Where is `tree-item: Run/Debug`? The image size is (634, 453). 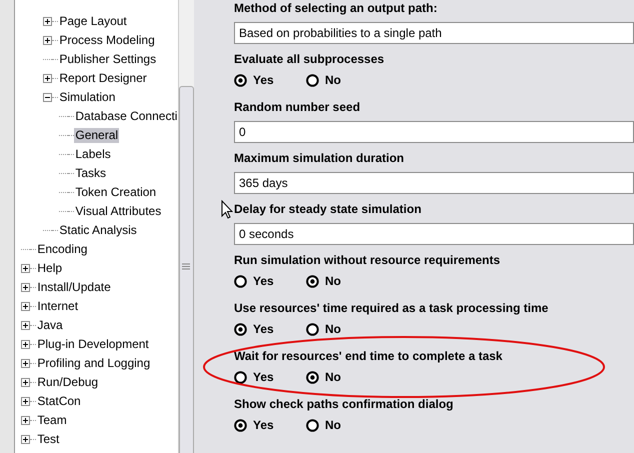
tree-item: Run/Debug is located at coordinates (68, 382).